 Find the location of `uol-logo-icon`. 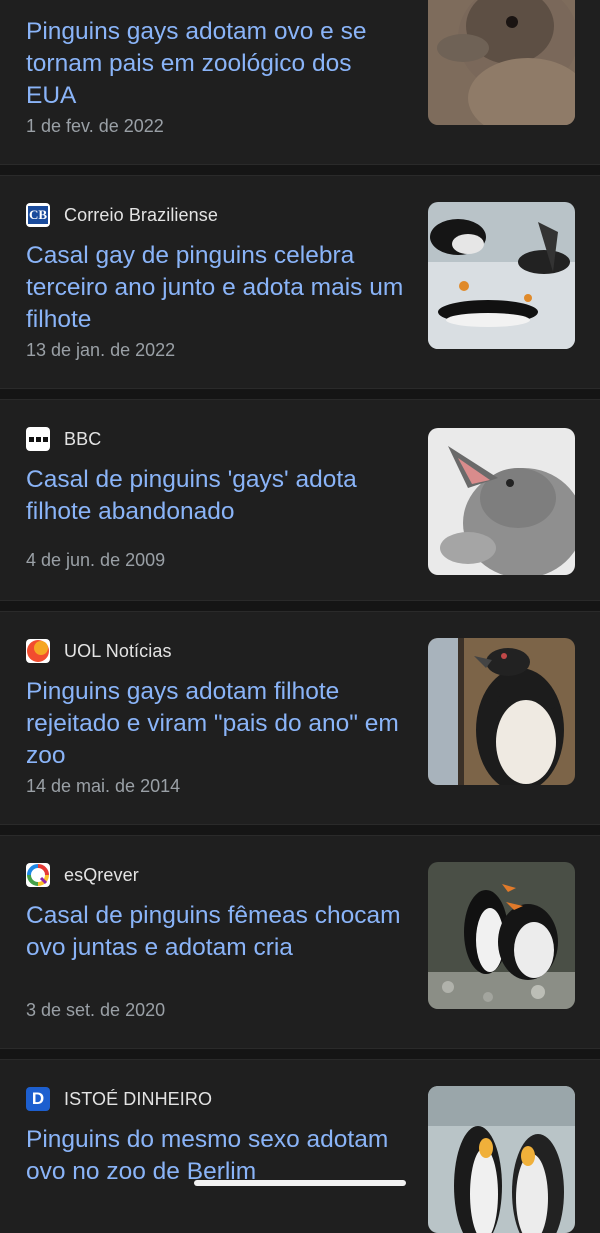

uol-logo-icon is located at coordinates (38, 651).